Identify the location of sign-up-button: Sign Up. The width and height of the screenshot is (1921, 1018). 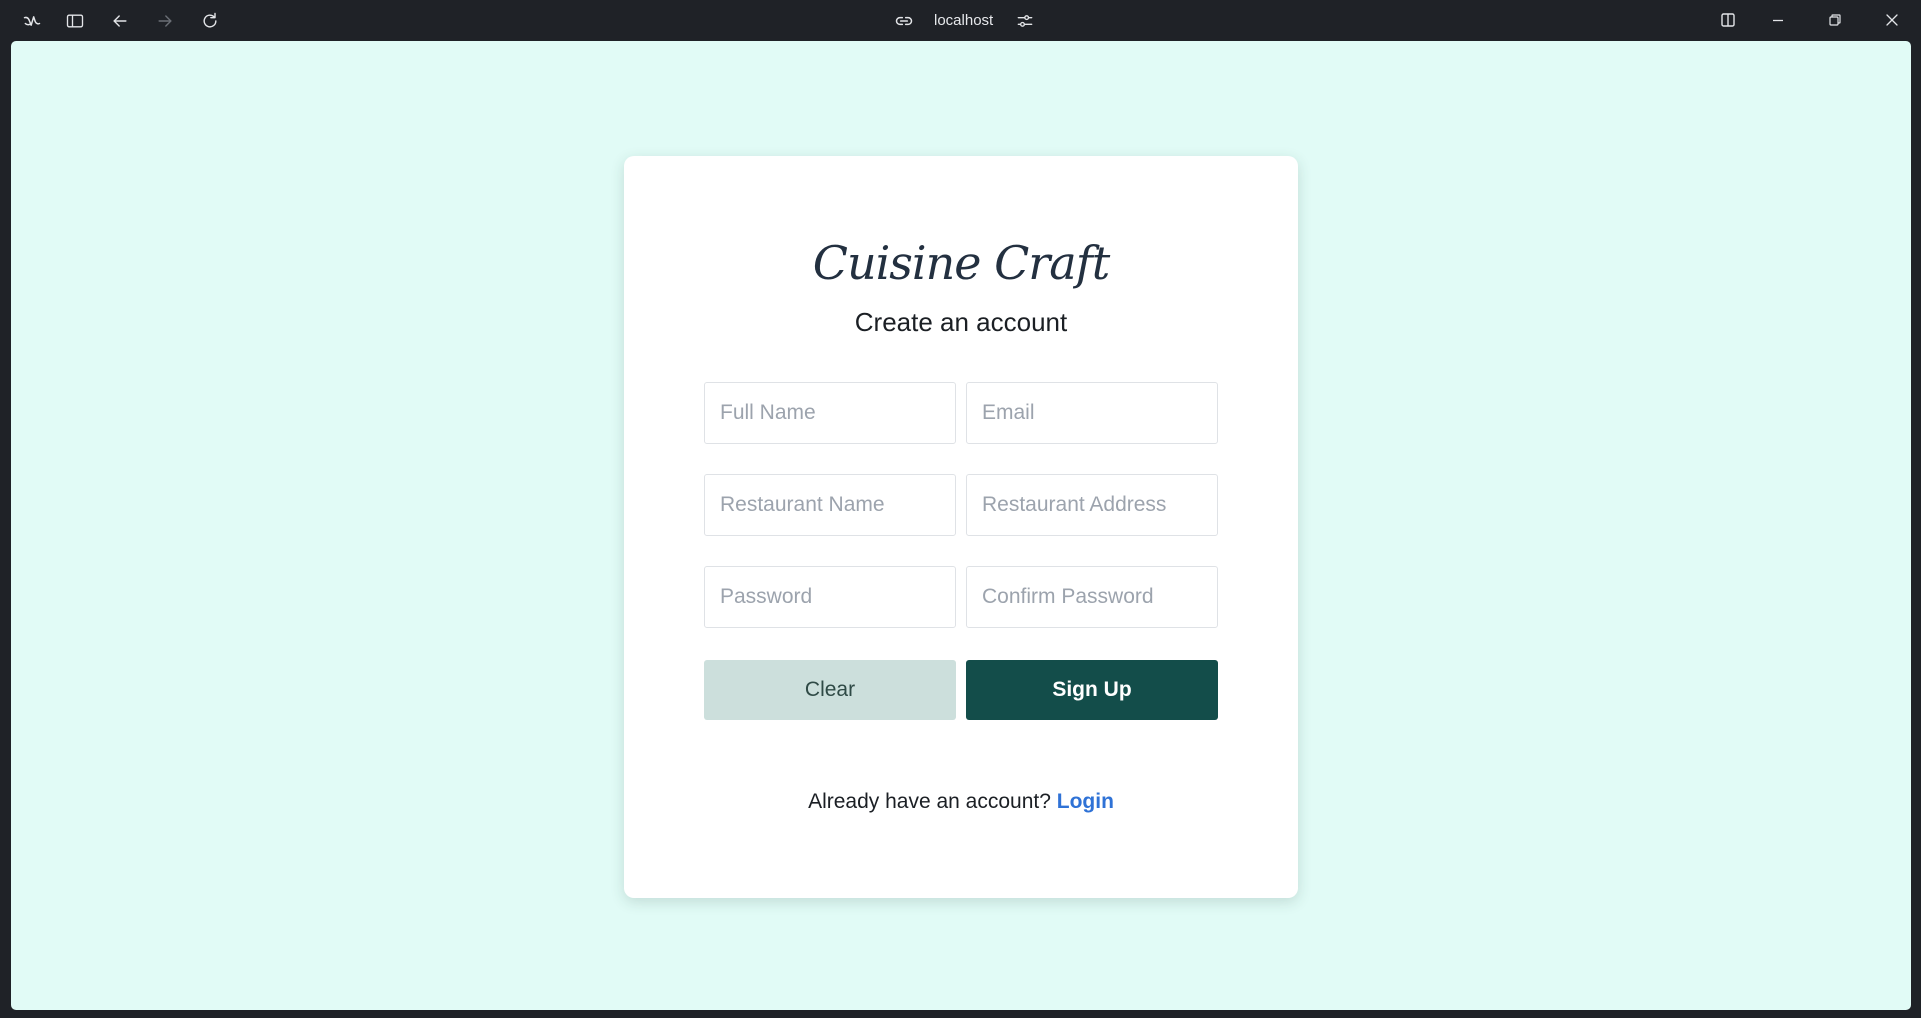
(1092, 690).